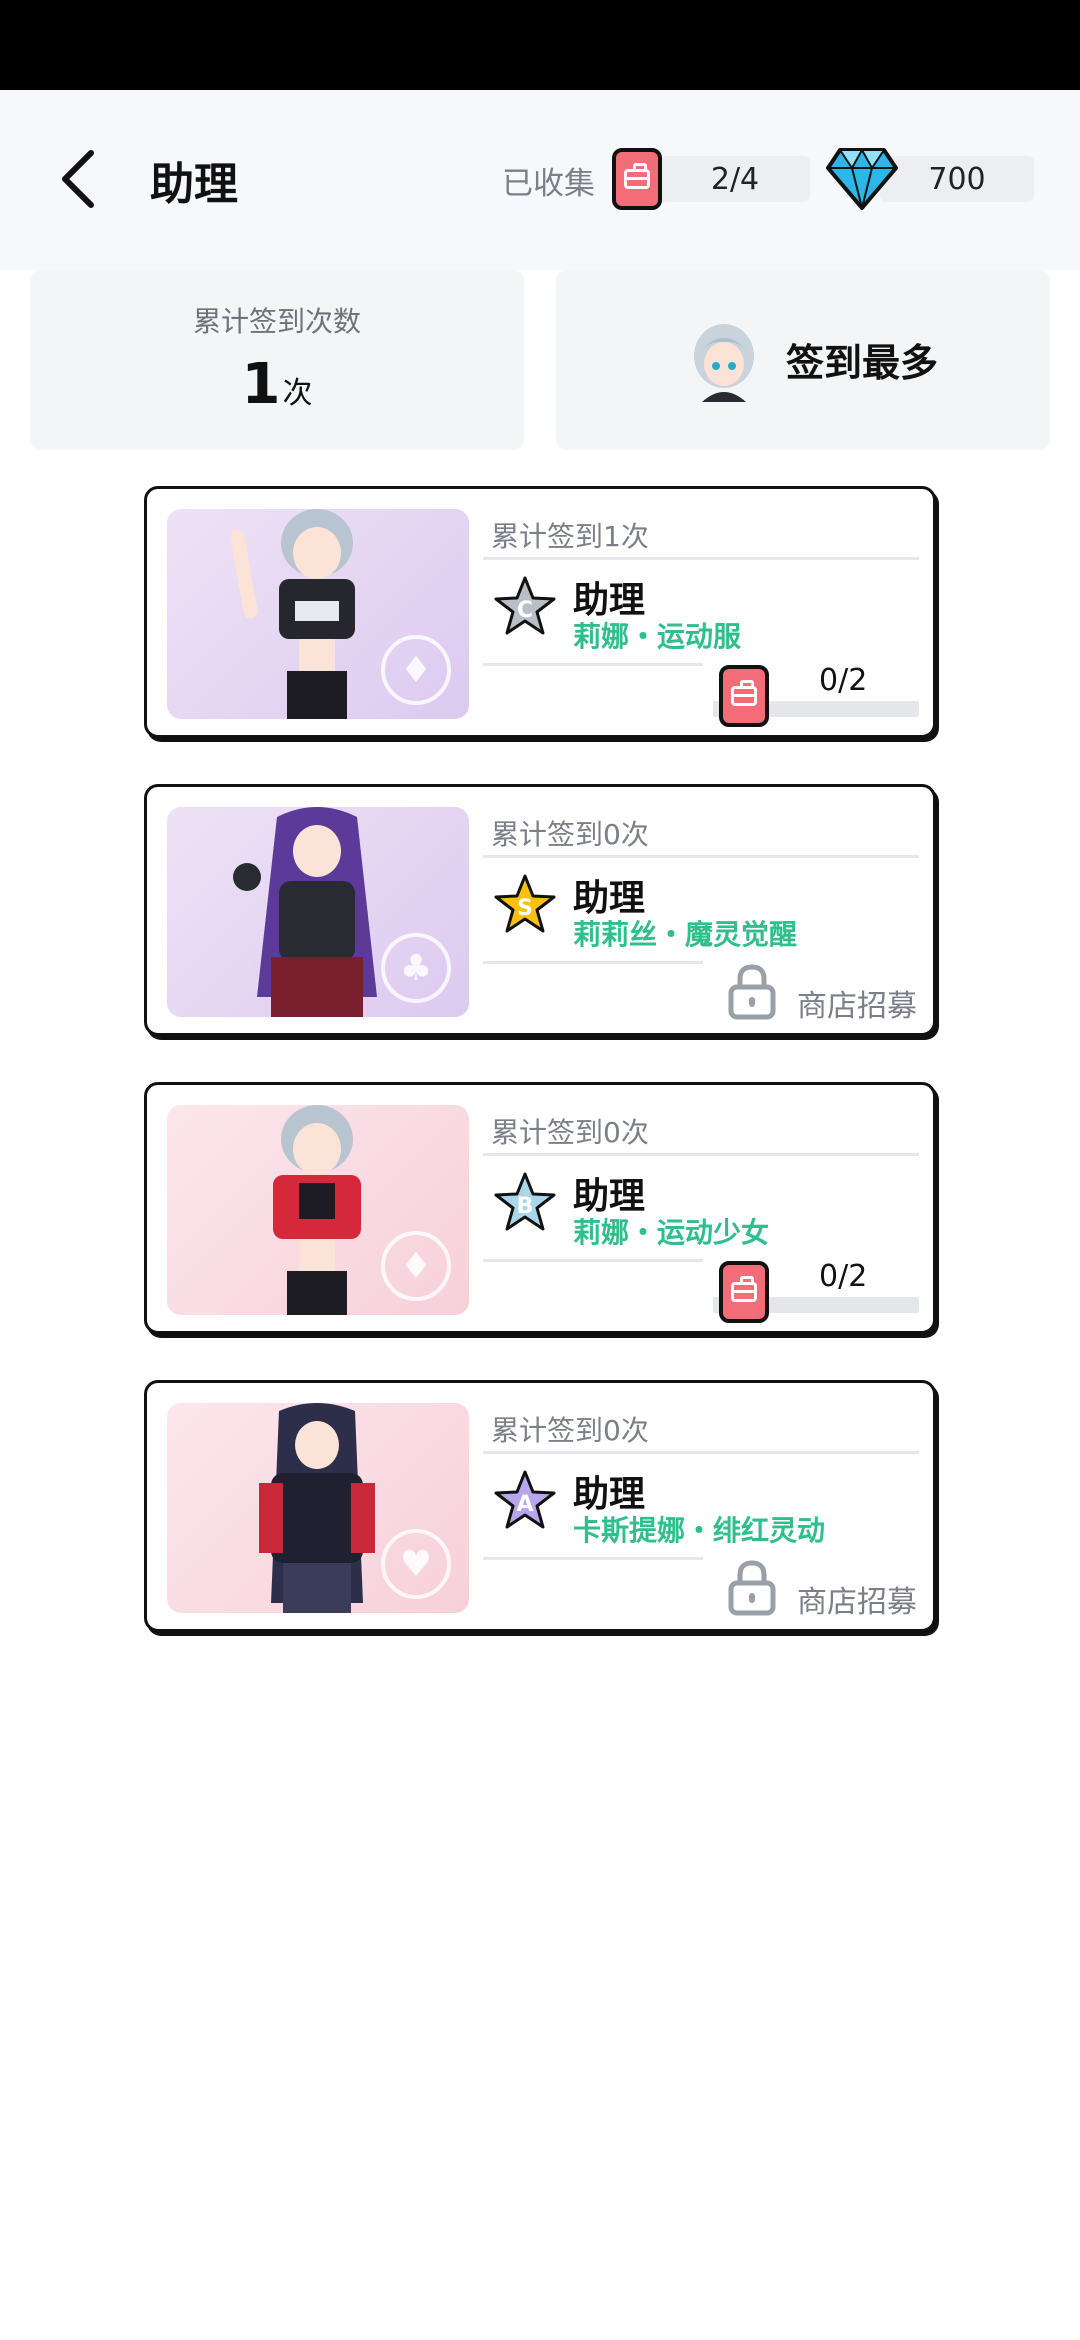 The width and height of the screenshot is (1080, 2340). I want to click on star-rank-icon: B, so click(525, 1201).